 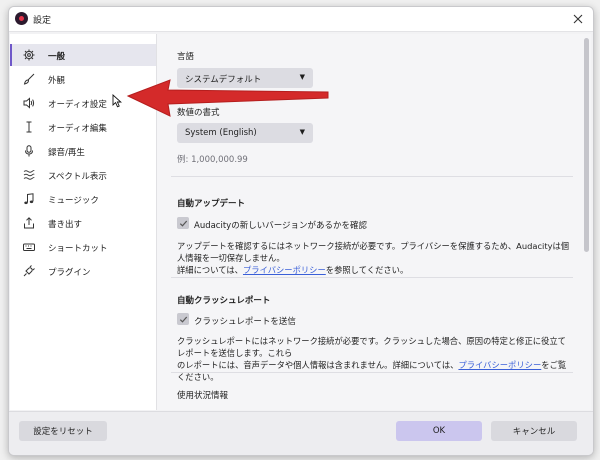 What do you see at coordinates (57, 57) in the screenshot?
I see `sidebar-item-label: 一般` at bounding box center [57, 57].